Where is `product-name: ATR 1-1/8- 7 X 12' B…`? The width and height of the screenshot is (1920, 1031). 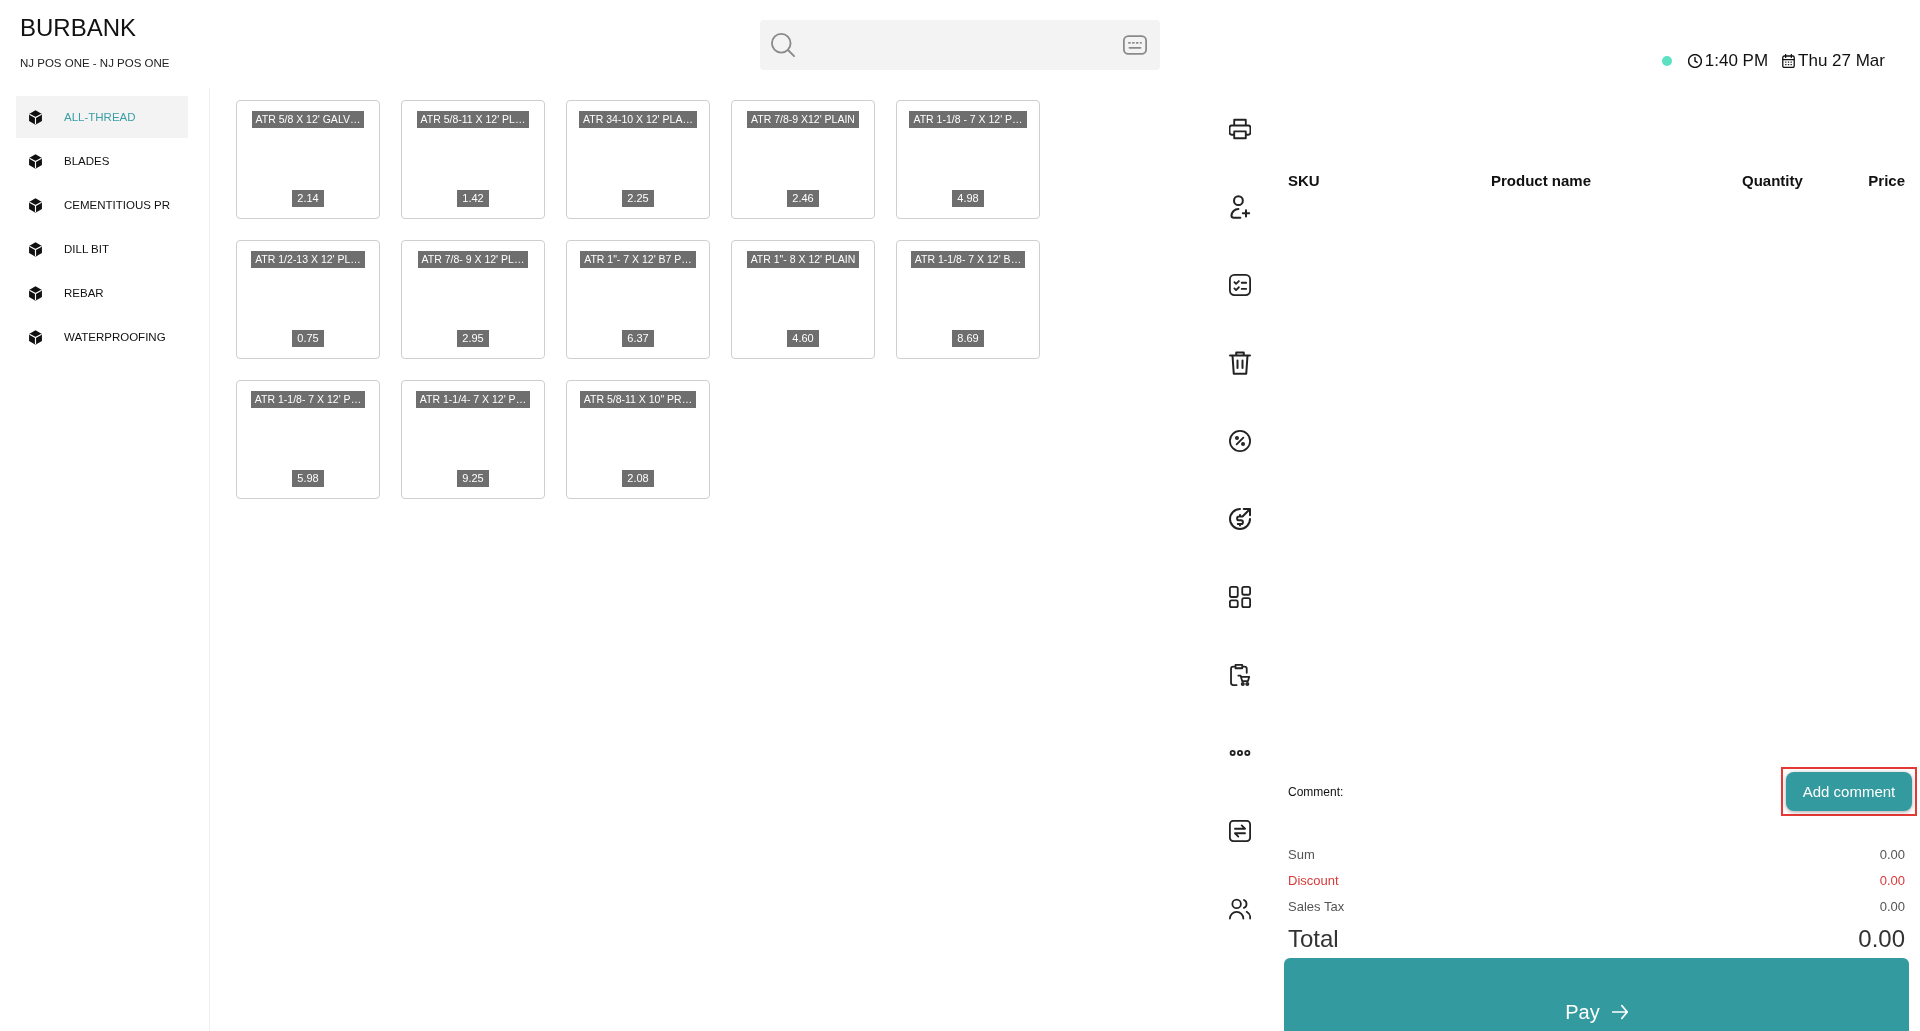 product-name: ATR 1-1/8- 7 X 12' B… is located at coordinates (968, 259).